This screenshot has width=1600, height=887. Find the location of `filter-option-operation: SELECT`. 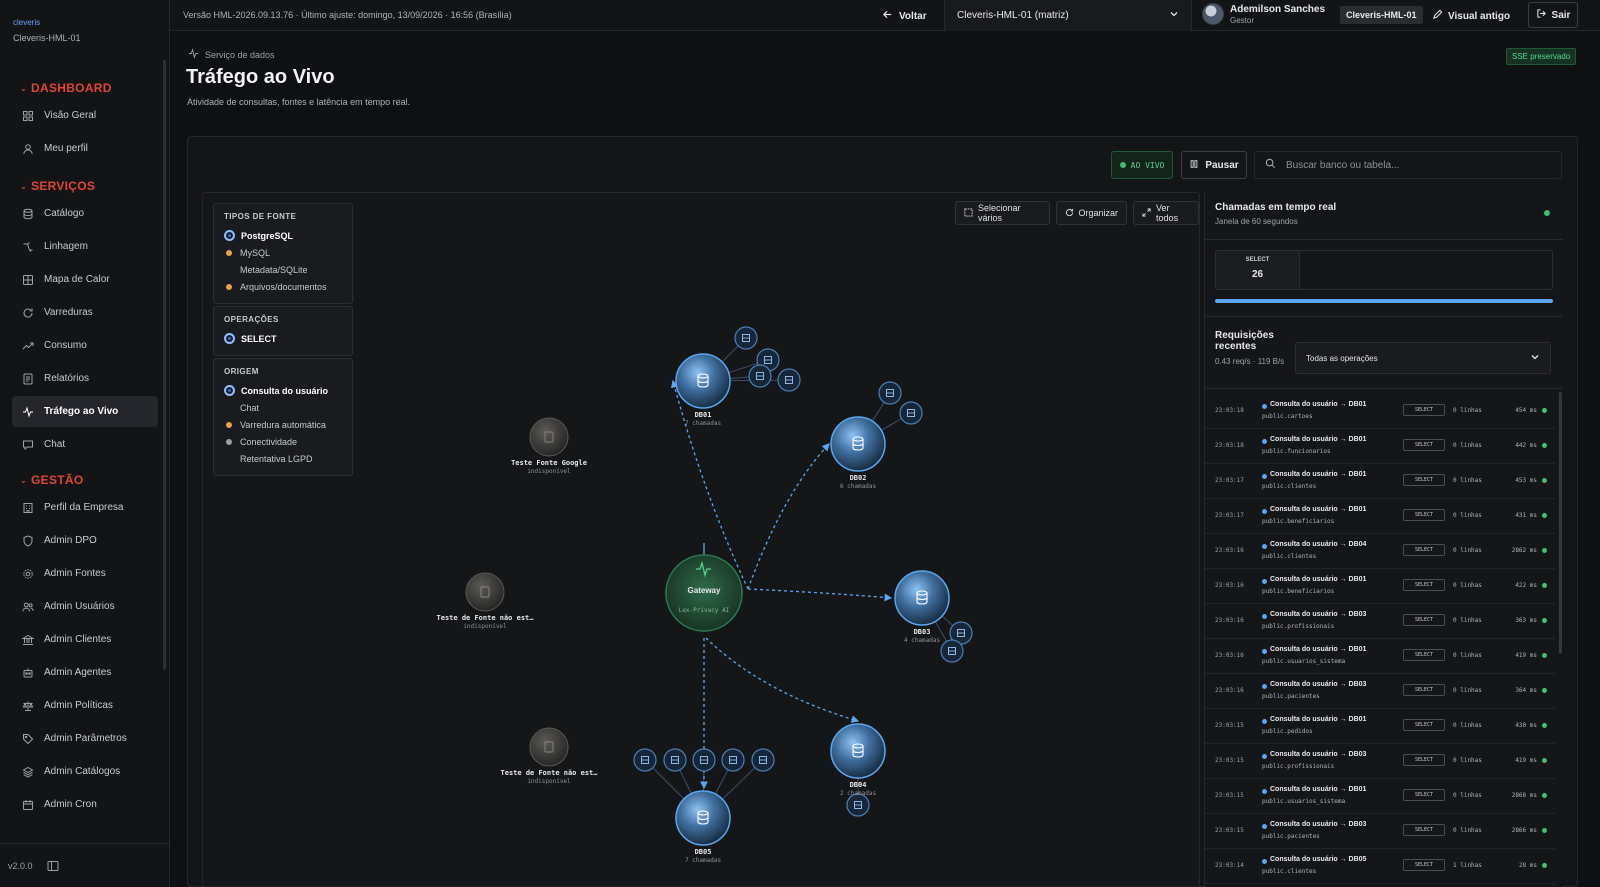

filter-option-operation: SELECT is located at coordinates (283, 338).